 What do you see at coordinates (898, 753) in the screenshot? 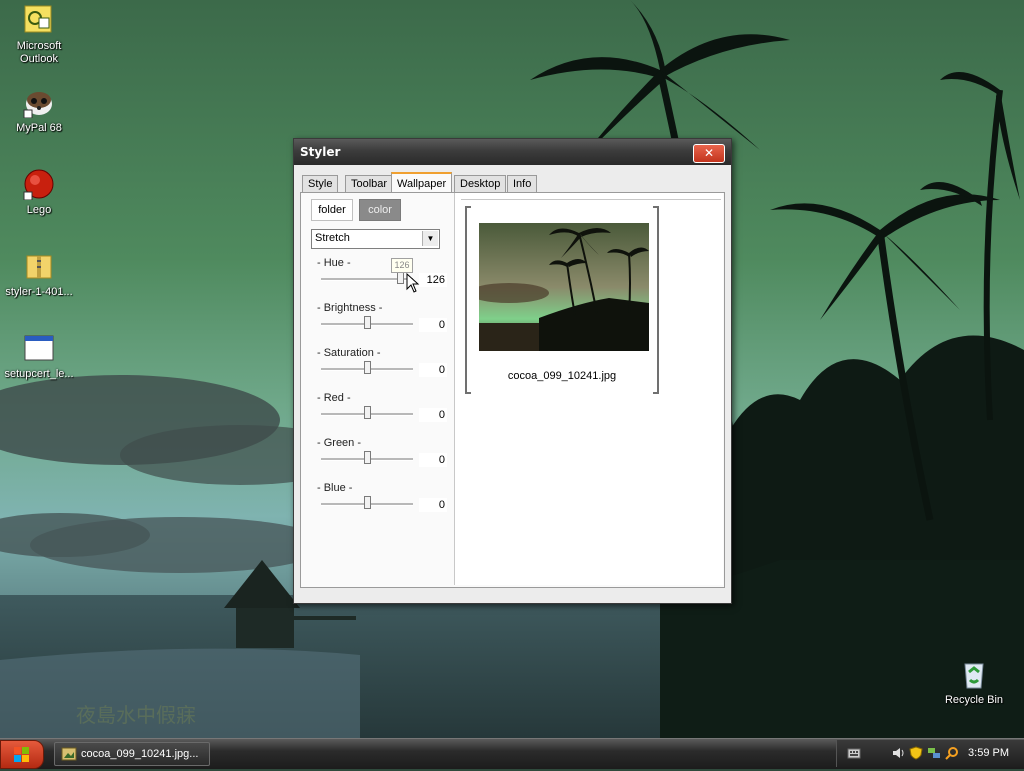
I see `speaker-icon` at bounding box center [898, 753].